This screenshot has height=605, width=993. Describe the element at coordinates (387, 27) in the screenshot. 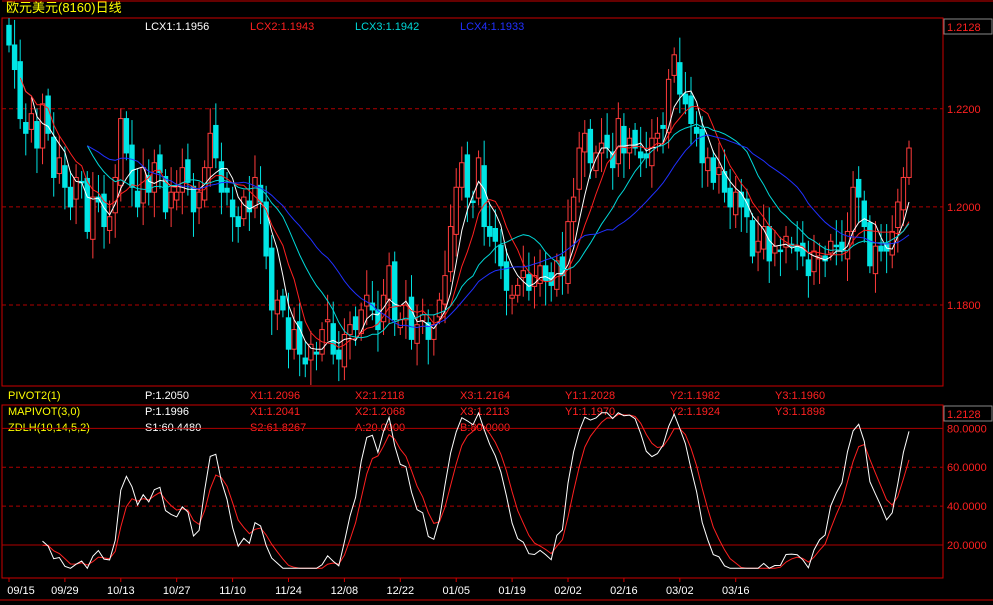

I see `legend-lcx3: LCX3:1.1942` at that location.